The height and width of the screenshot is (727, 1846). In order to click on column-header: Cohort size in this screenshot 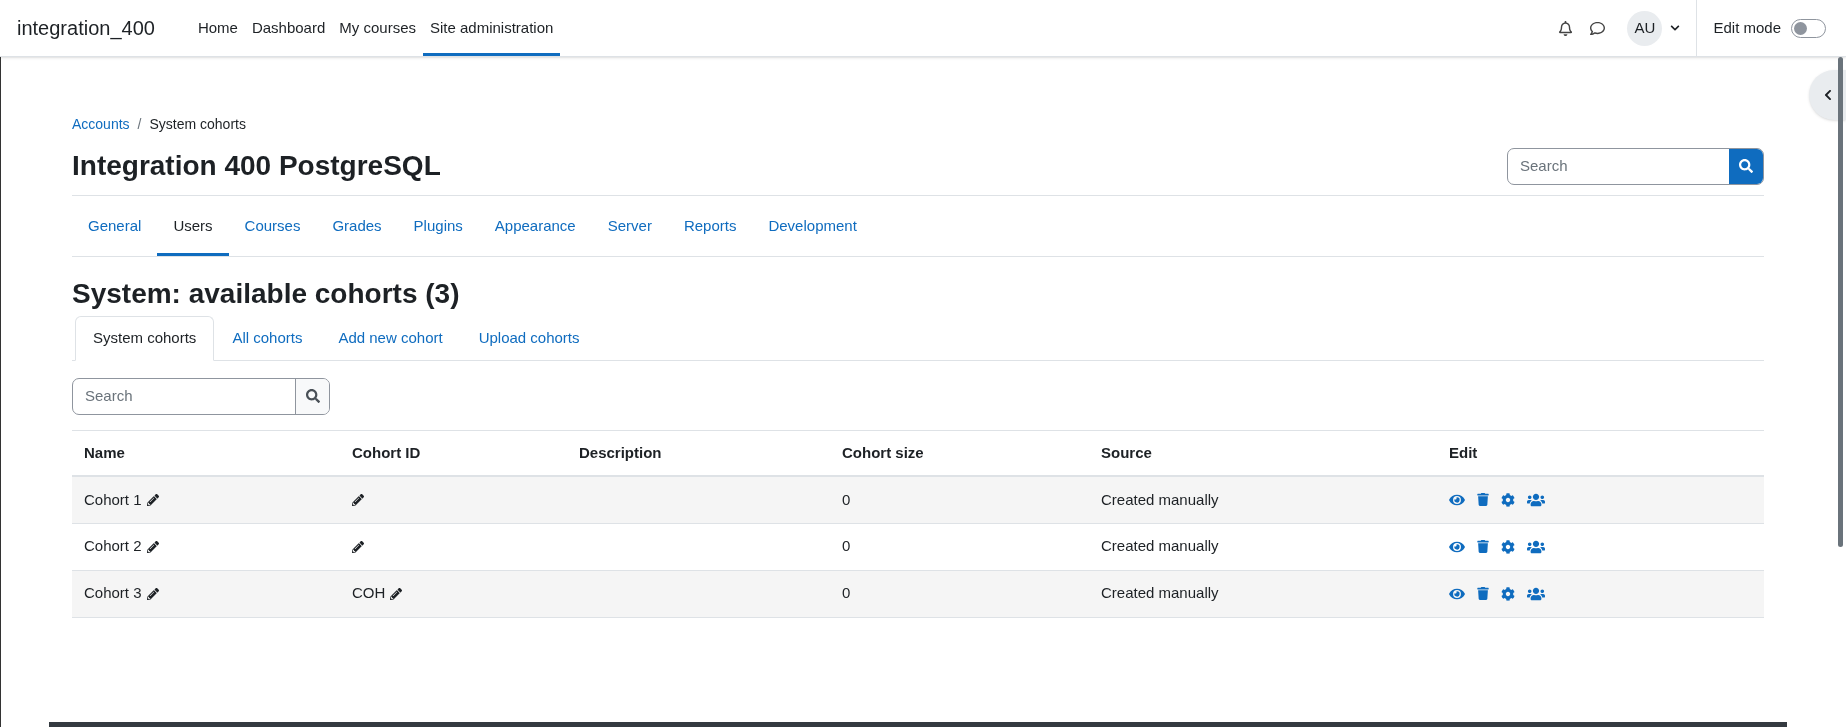, I will do `click(959, 453)`.